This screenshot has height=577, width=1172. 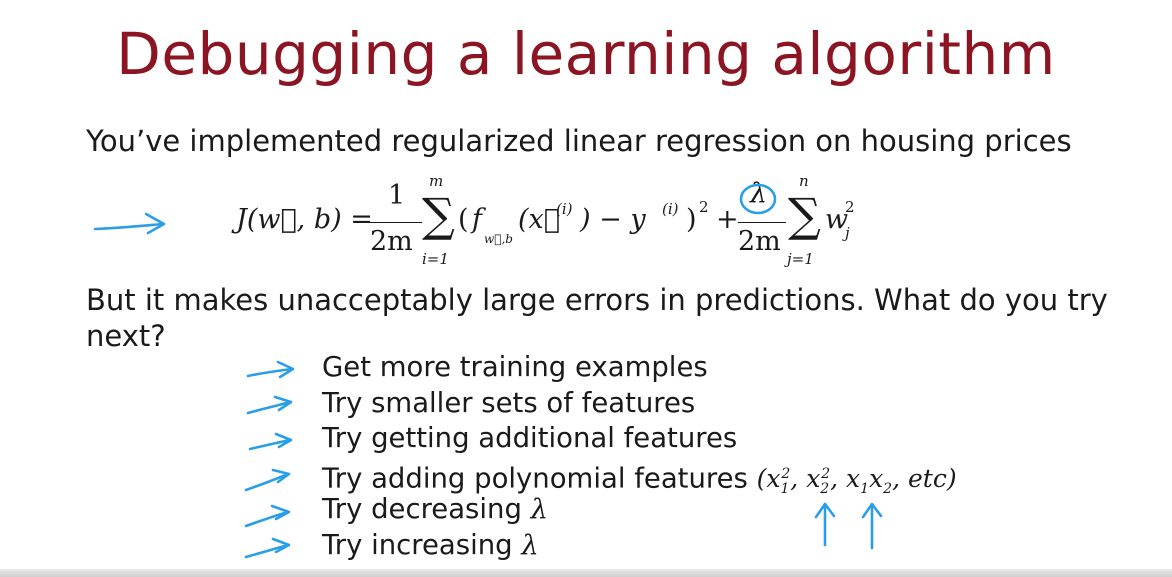 What do you see at coordinates (586, 573) in the screenshot?
I see `bottom-scrollbar-strip` at bounding box center [586, 573].